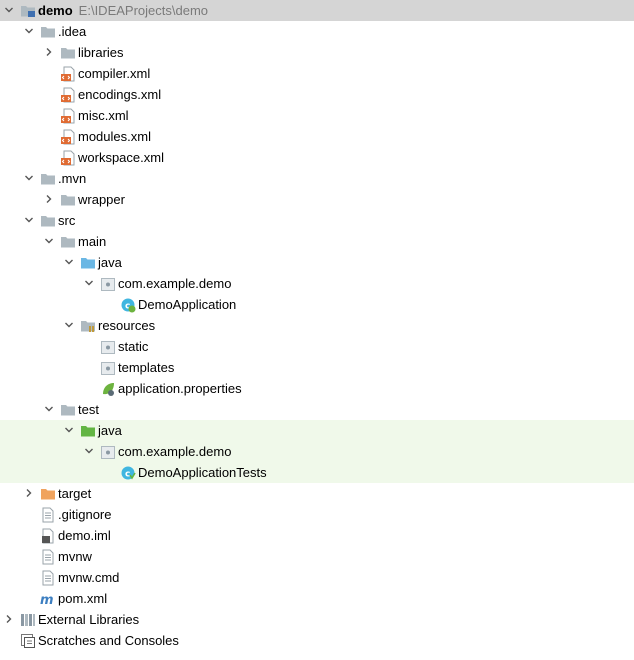 The width and height of the screenshot is (634, 660). Describe the element at coordinates (317, 157) in the screenshot. I see `tree-node: workspace.xml` at that location.